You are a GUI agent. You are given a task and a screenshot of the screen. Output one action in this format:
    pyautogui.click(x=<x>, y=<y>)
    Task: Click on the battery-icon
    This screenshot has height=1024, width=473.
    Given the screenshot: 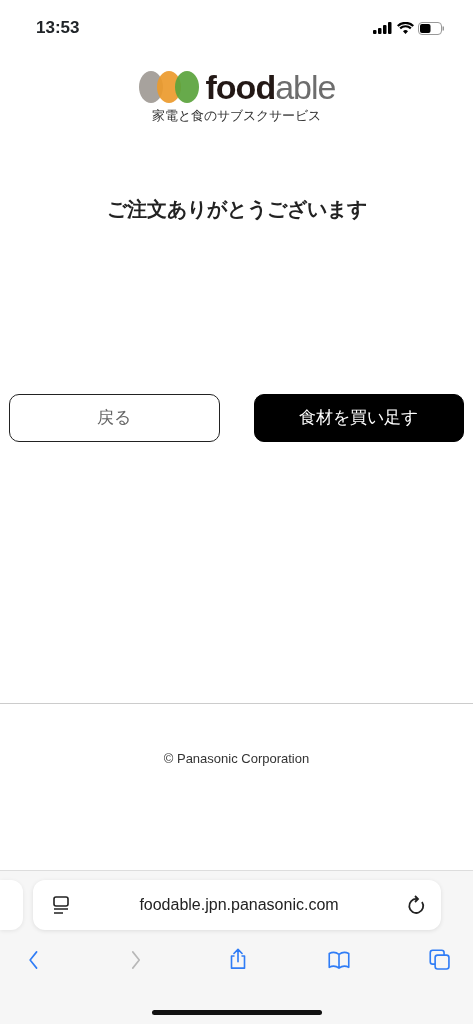 What is the action you would take?
    pyautogui.click(x=431, y=28)
    